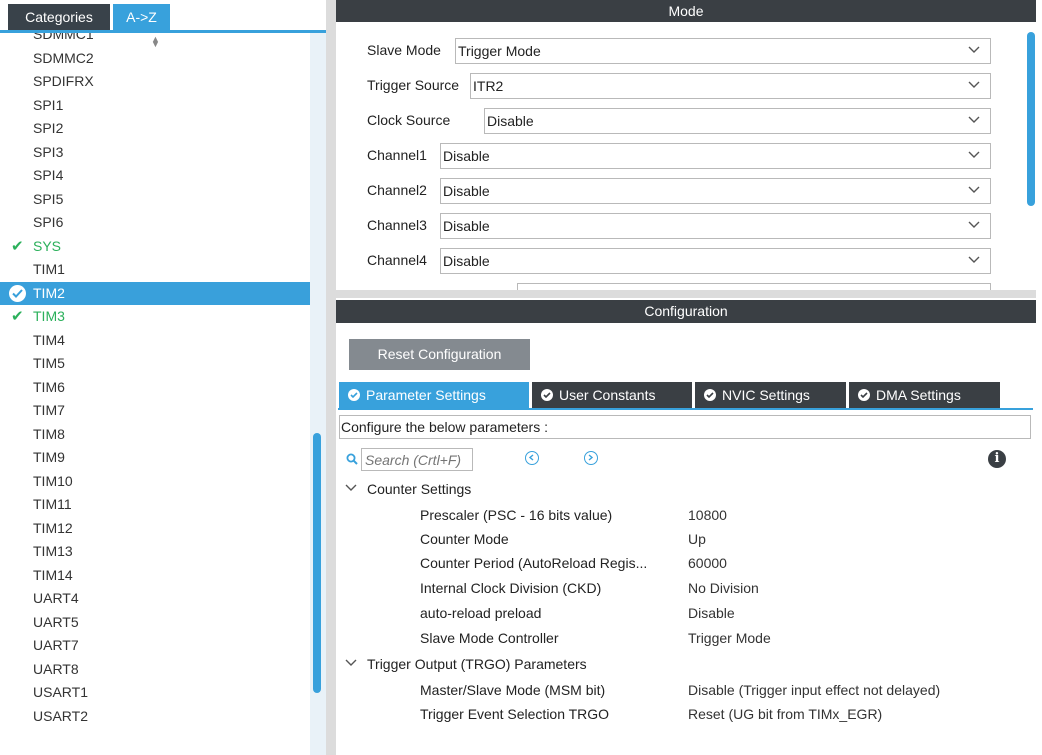  I want to click on chevron-right-circle-icon, so click(591, 458).